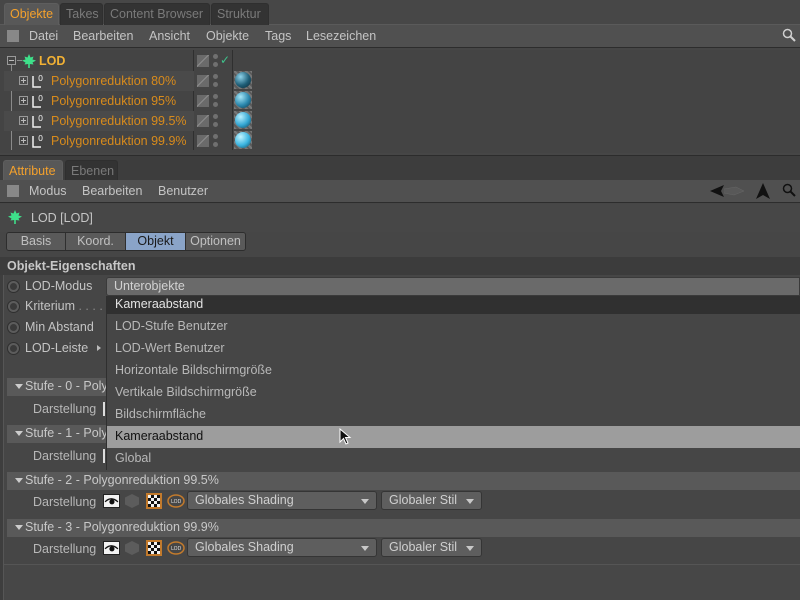  What do you see at coordinates (341, 36) in the screenshot?
I see `menu-lesezeichen: Lesezeichen` at bounding box center [341, 36].